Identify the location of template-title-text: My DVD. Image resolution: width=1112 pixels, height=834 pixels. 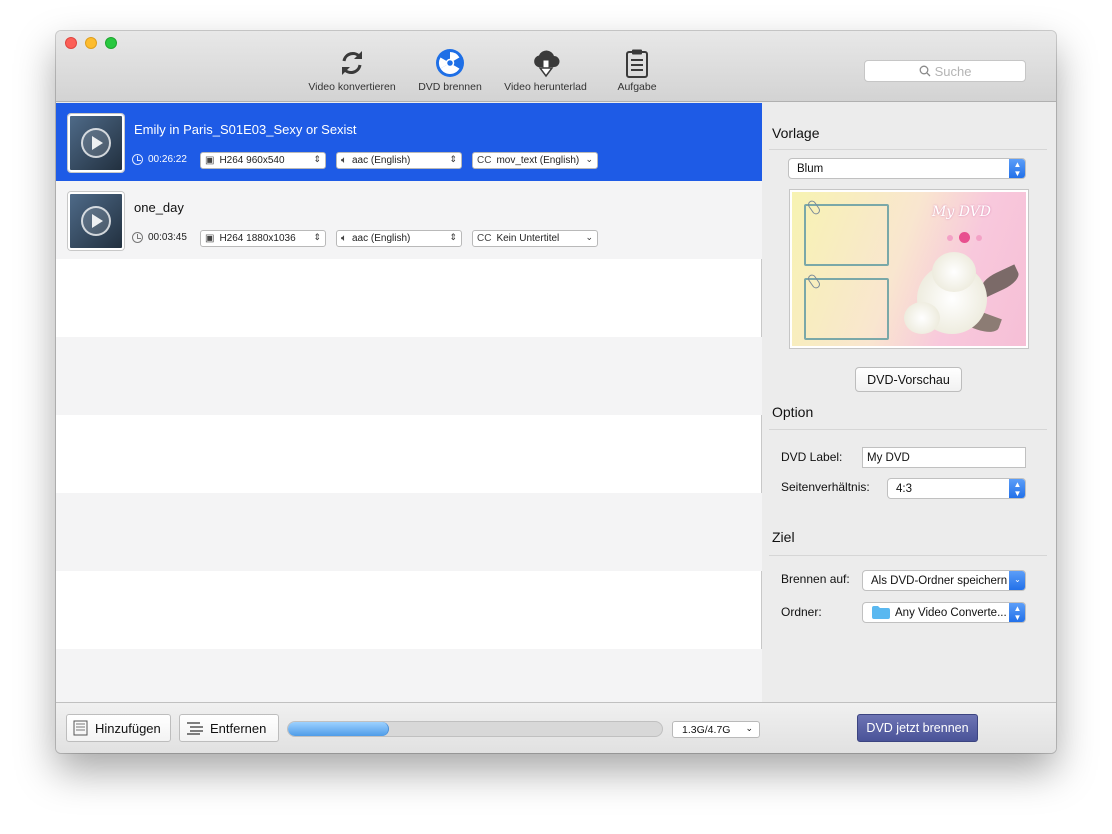
(962, 212).